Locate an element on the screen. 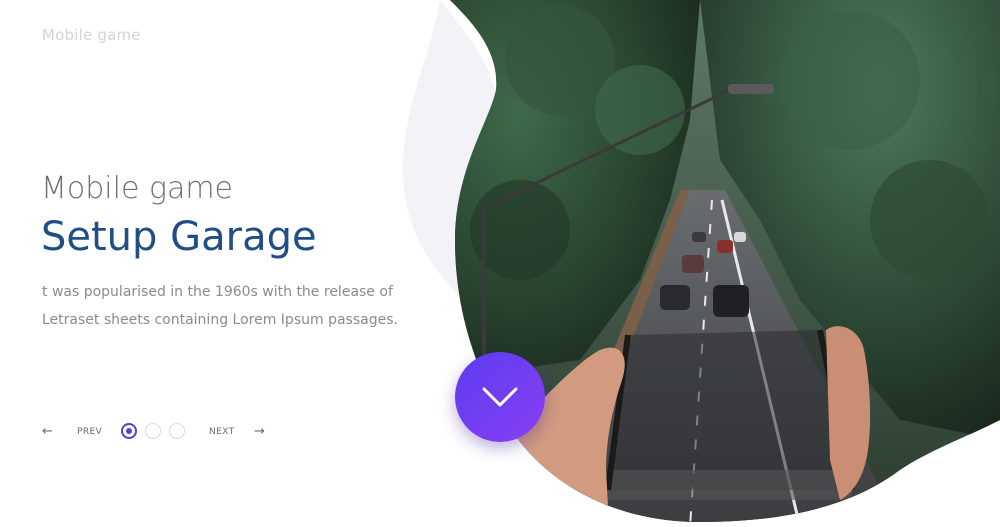 This screenshot has width=1000, height=527. arrow-right-icon: → is located at coordinates (259, 431).